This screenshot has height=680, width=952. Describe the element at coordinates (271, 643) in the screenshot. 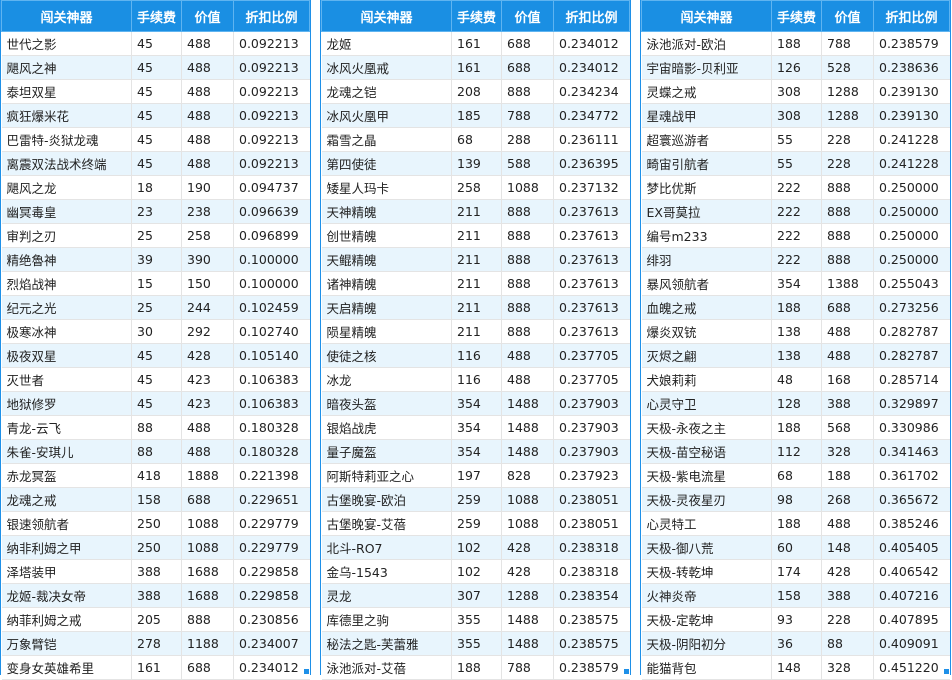

I see `cell-ratio: 0.234007` at that location.